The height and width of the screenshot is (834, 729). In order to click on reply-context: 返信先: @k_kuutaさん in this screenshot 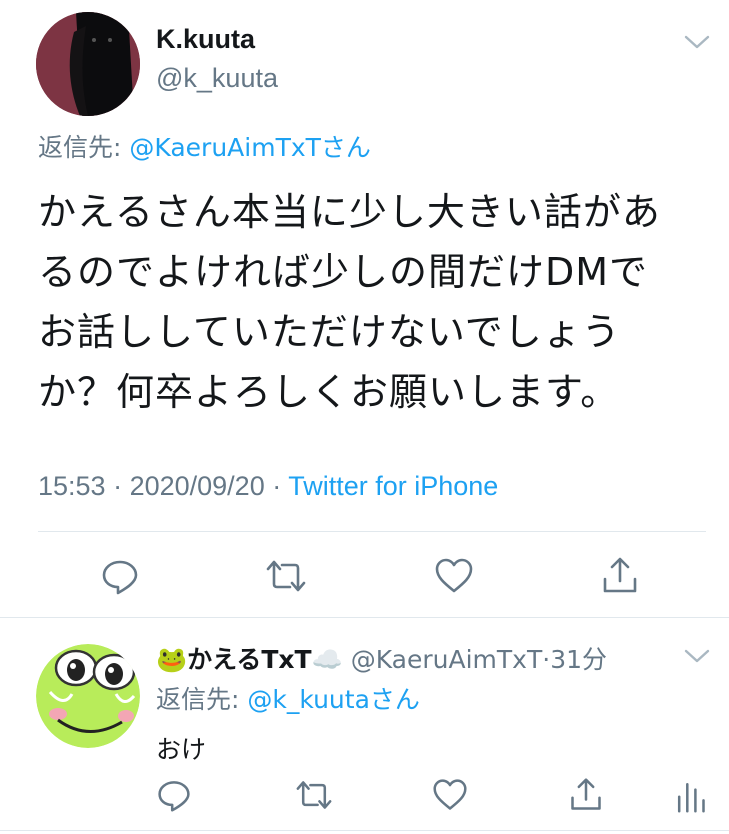, I will do `click(288, 698)`.